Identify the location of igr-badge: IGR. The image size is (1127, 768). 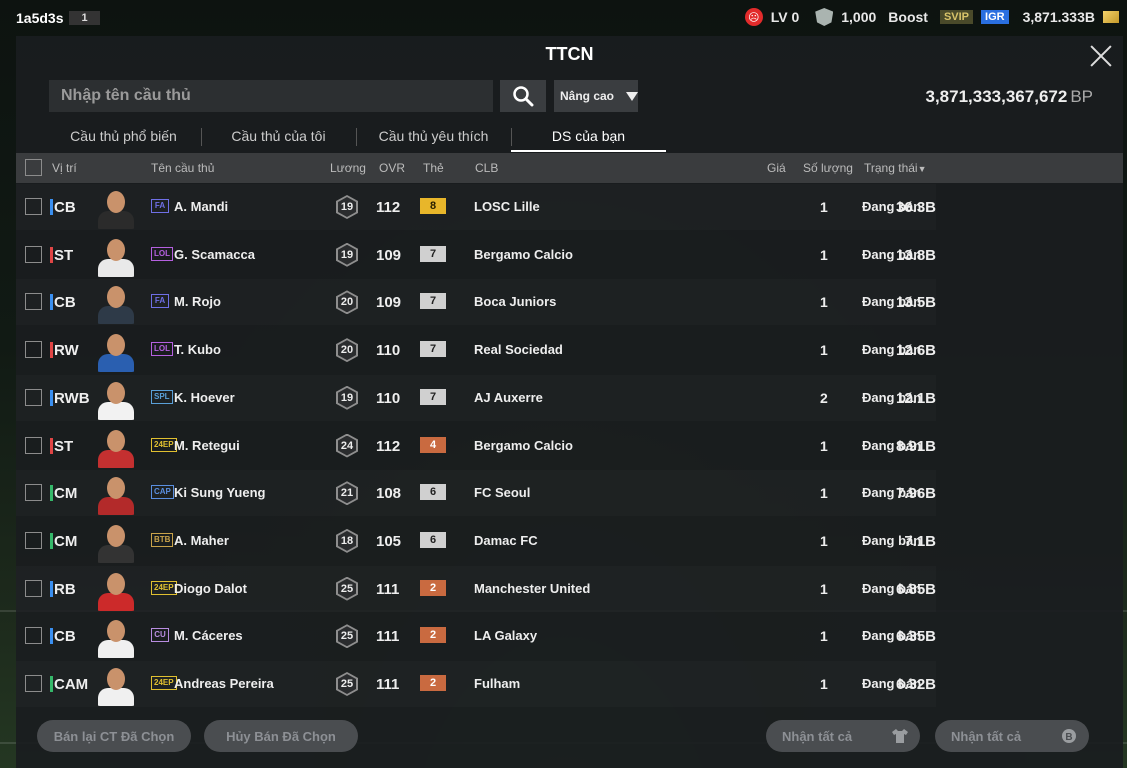
(995, 17).